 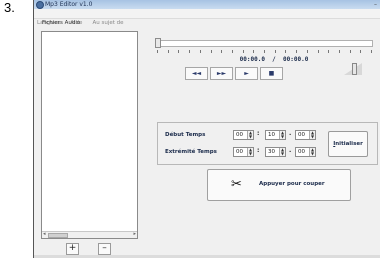 What do you see at coordinates (40, 5) in the screenshot?
I see `app-icon` at bounding box center [40, 5].